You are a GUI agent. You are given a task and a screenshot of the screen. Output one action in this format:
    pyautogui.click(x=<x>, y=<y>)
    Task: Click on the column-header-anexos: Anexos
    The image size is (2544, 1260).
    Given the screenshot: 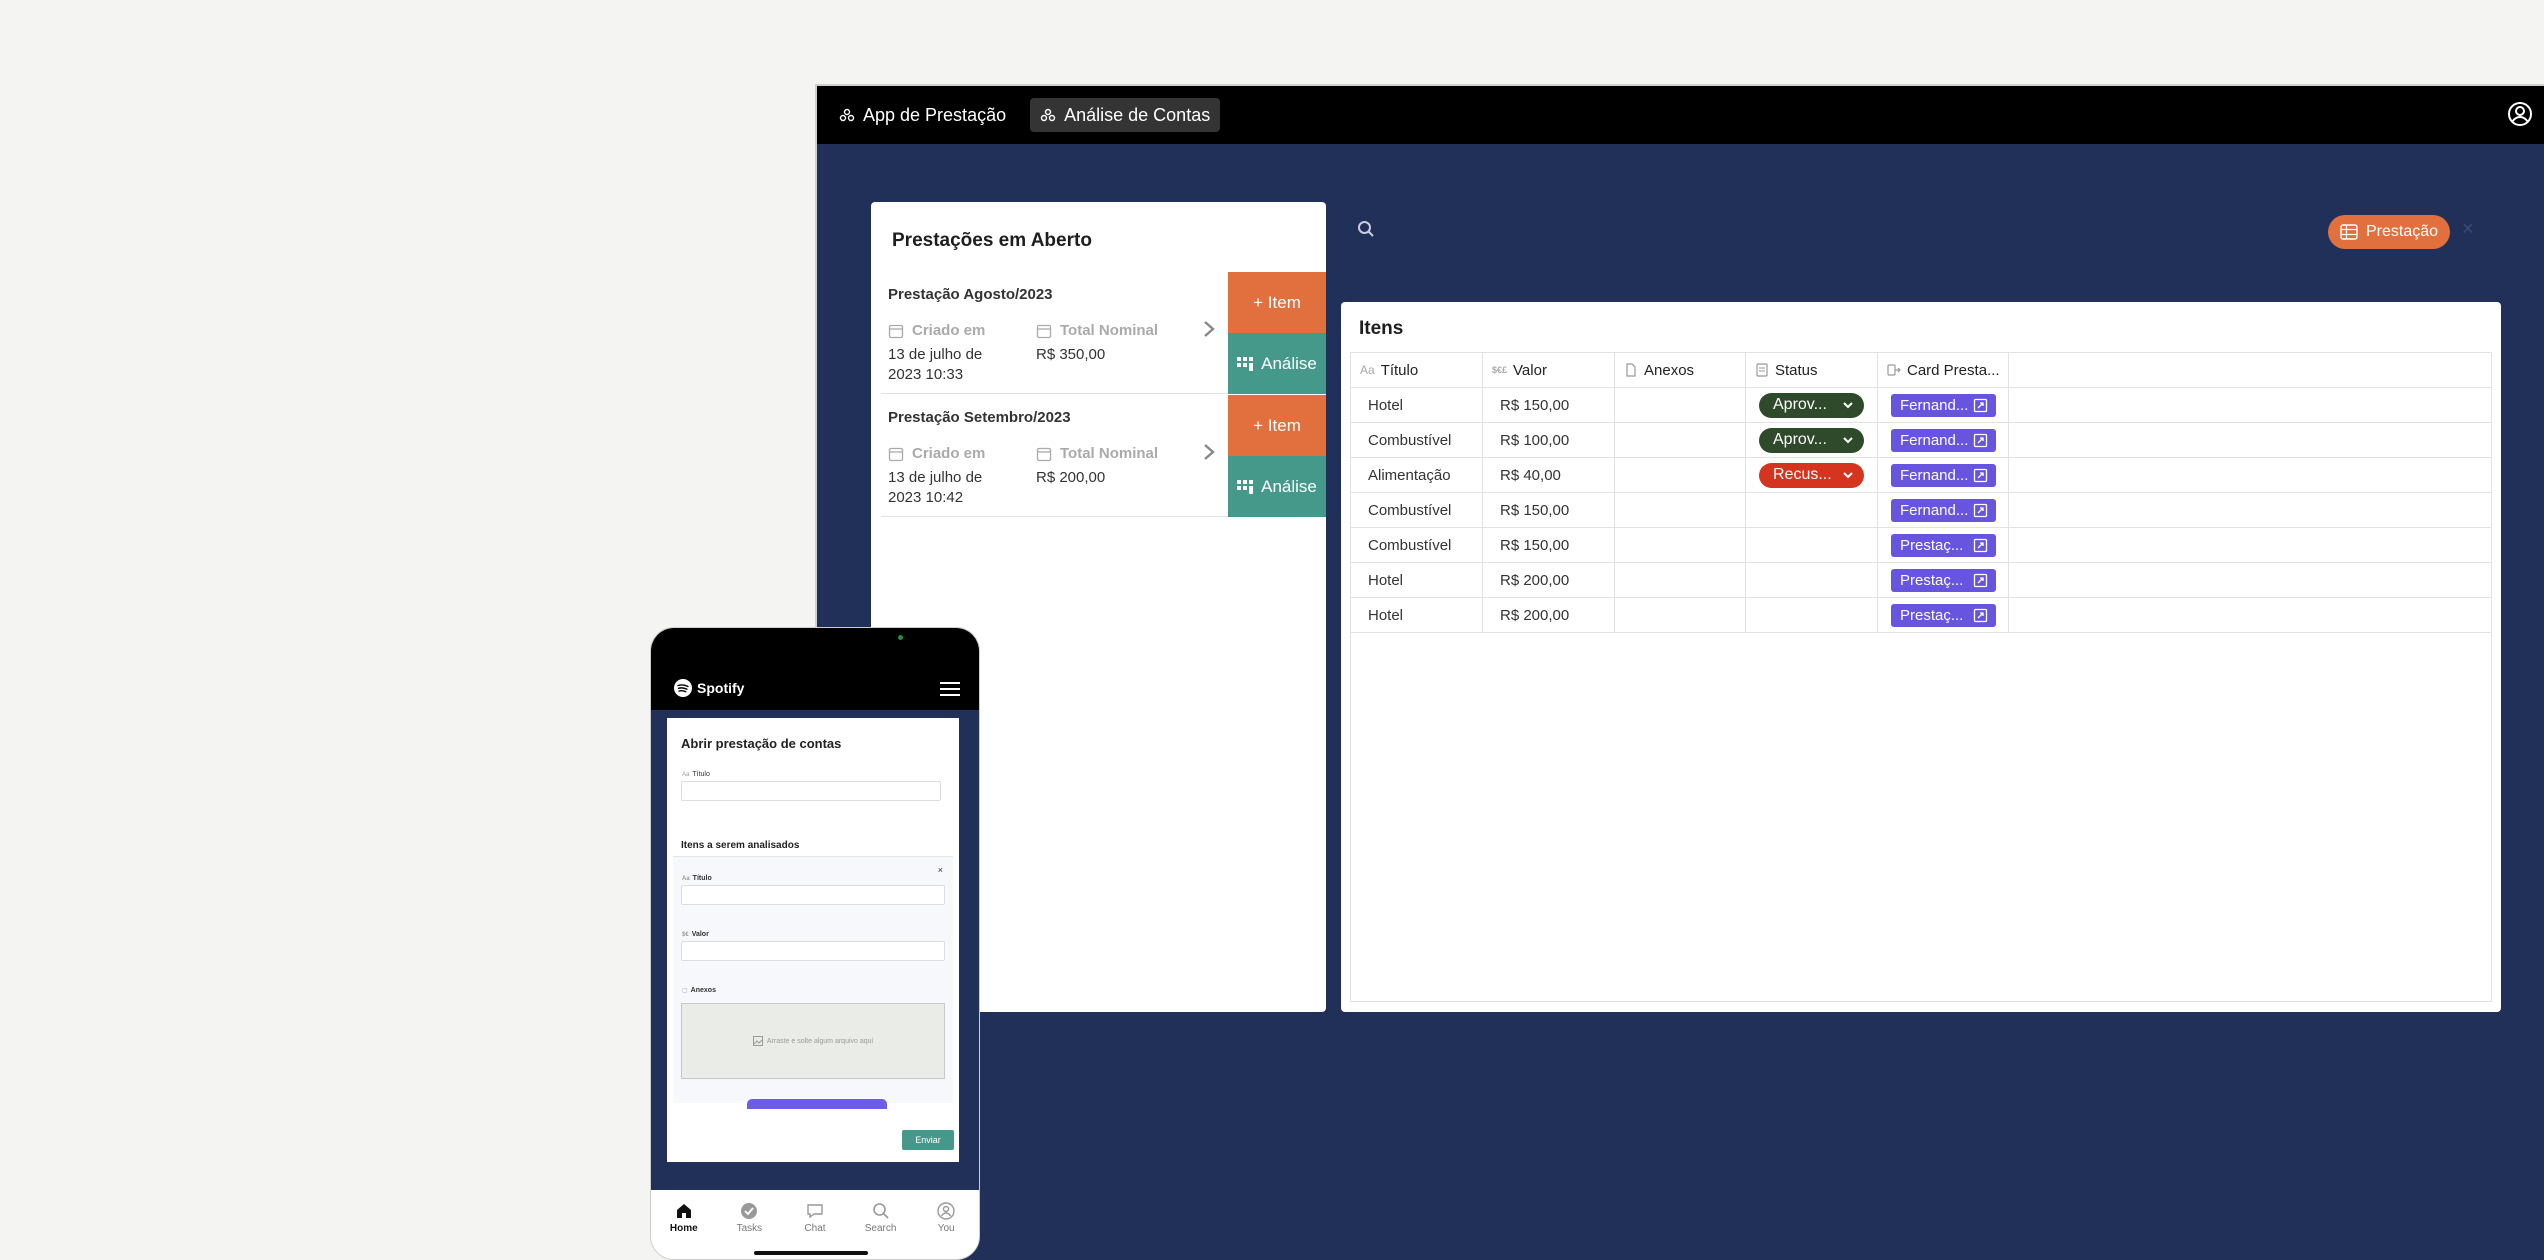 What is the action you would take?
    pyautogui.click(x=1680, y=370)
    